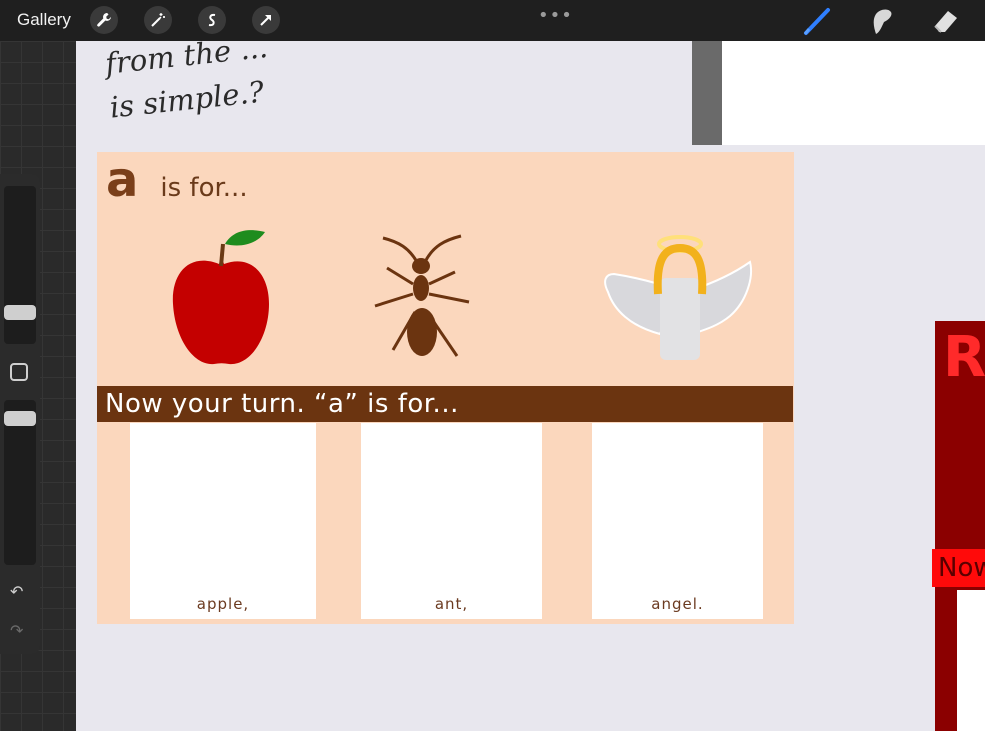 Image resolution: width=985 pixels, height=731 pixels. What do you see at coordinates (19, 372) in the screenshot?
I see `modify-button-icon` at bounding box center [19, 372].